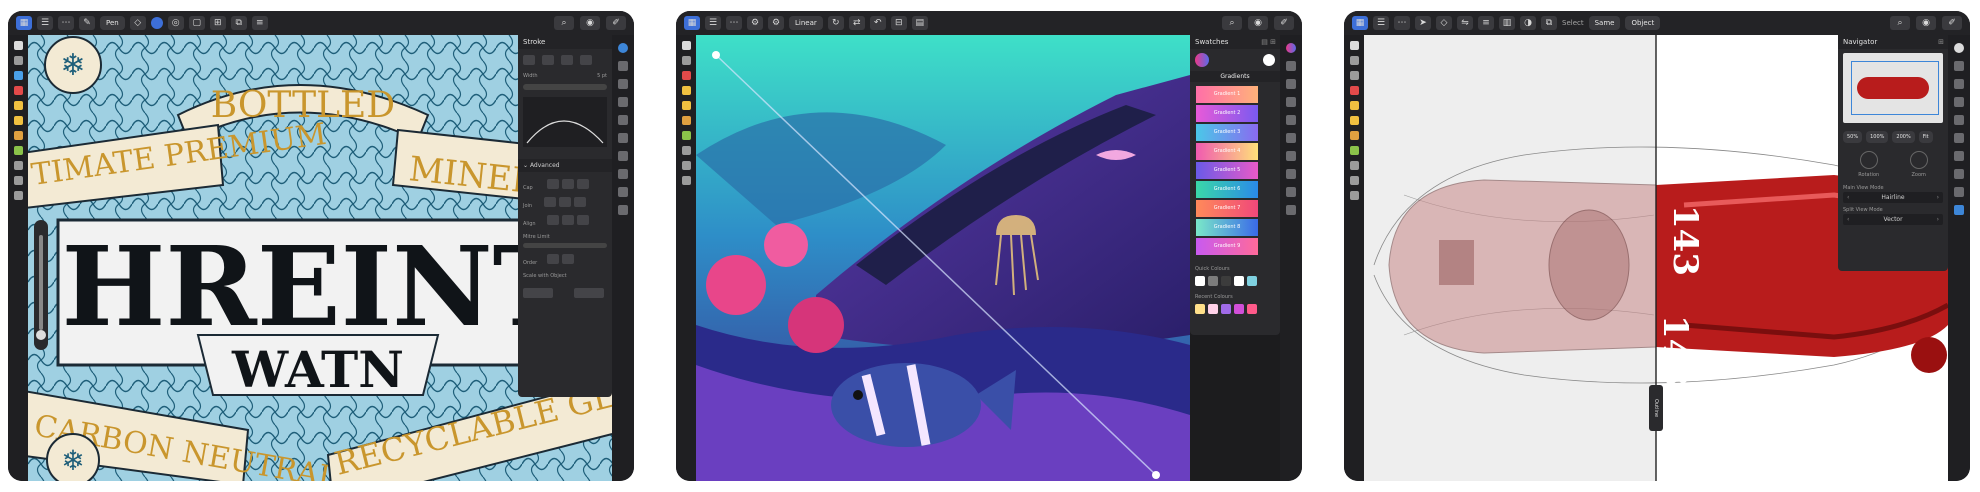 The width and height of the screenshot is (1980, 492). Describe the element at coordinates (1877, 137) in the screenshot. I see `zoom-100-button: 100%` at that location.